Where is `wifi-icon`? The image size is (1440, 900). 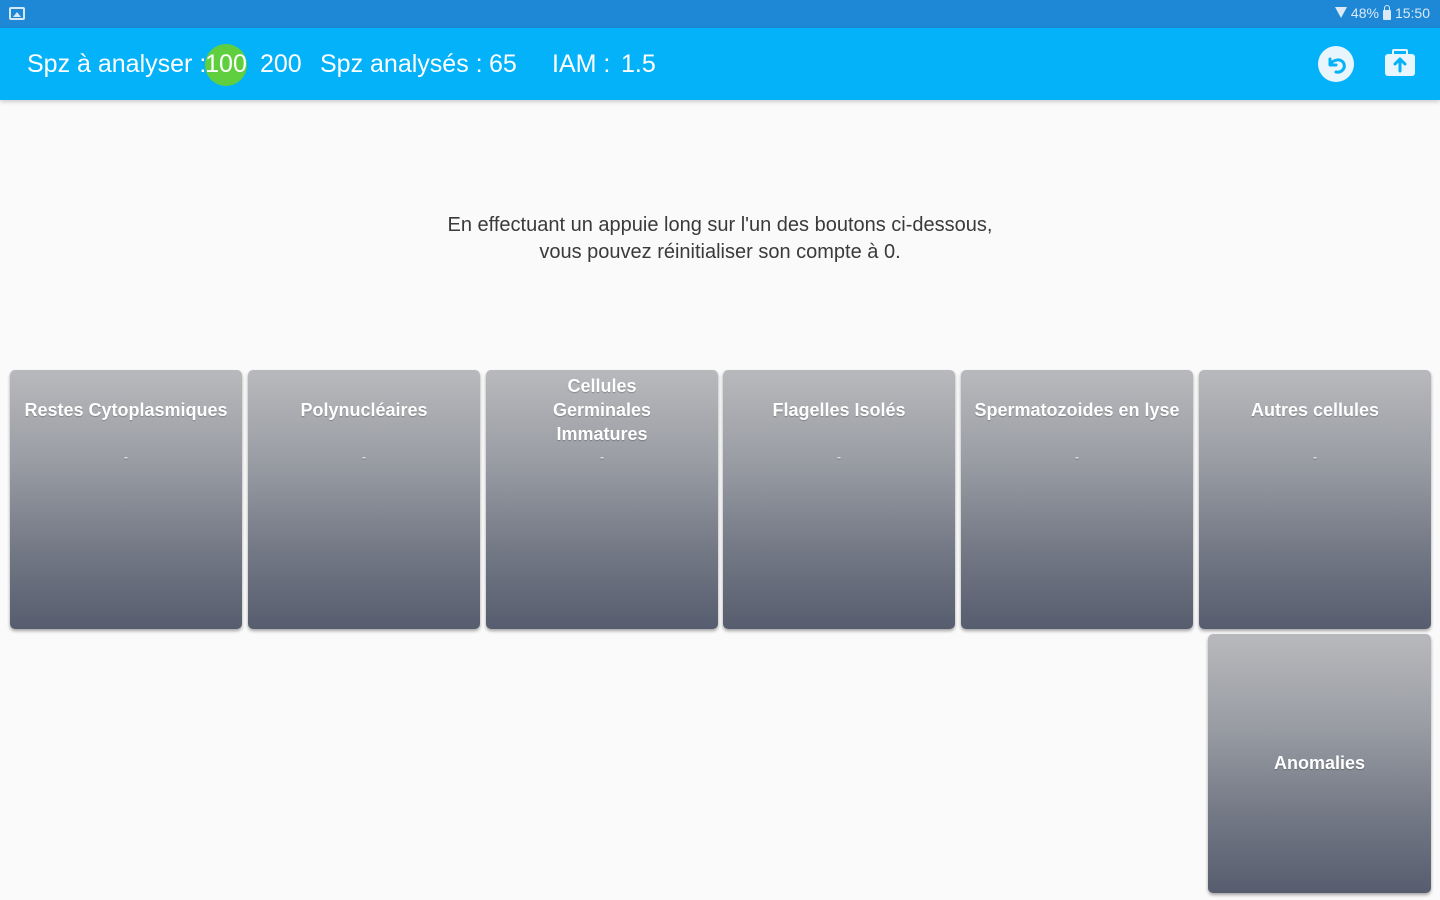
wifi-icon is located at coordinates (1340, 13).